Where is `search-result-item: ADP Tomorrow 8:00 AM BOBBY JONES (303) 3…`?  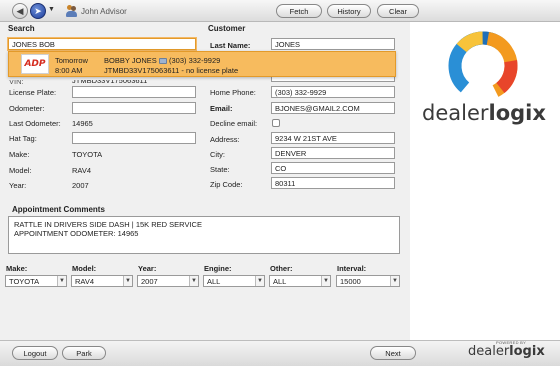 search-result-item: ADP Tomorrow 8:00 AM BOBBY JONES (303) 3… is located at coordinates (202, 64).